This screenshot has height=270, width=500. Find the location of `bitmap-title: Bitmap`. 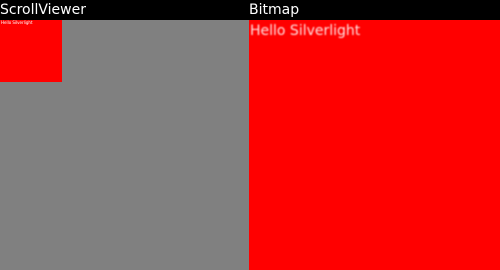

bitmap-title: Bitmap is located at coordinates (274, 10).